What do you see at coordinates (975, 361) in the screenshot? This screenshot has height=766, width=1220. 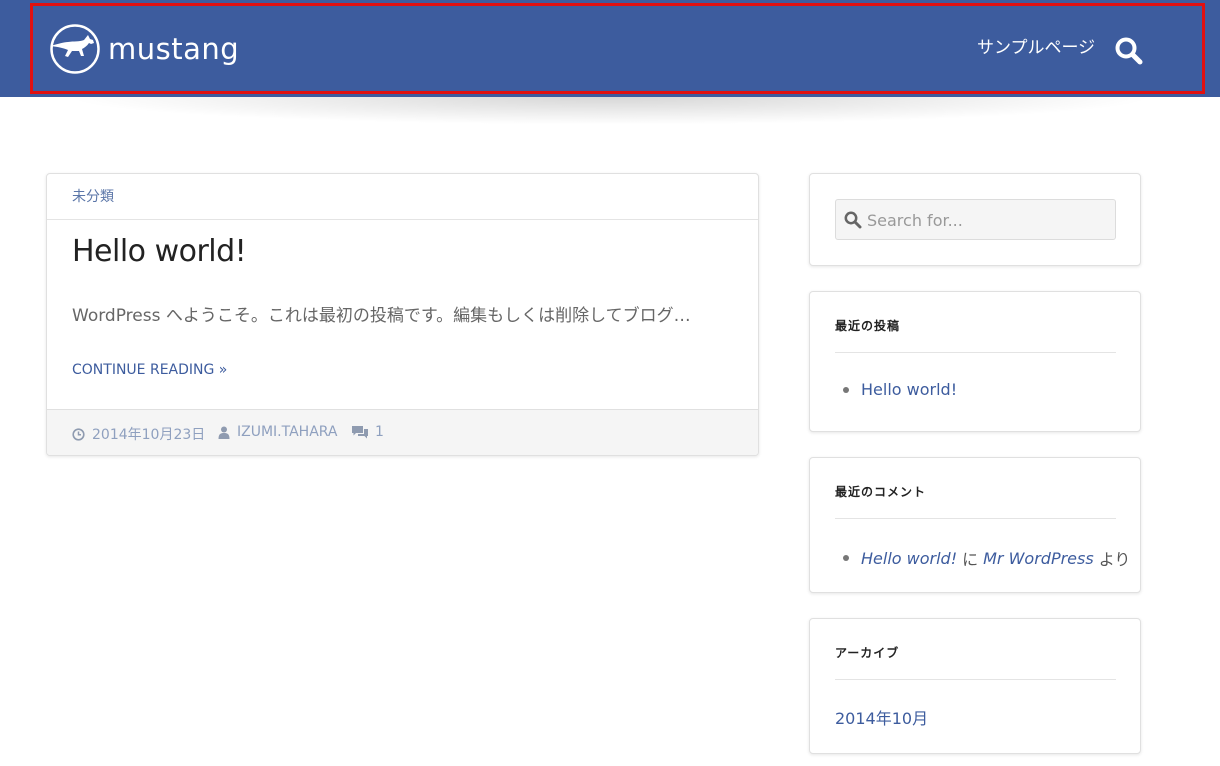 I see `recent-posts-widget: 最近の投稿 Hello world!` at bounding box center [975, 361].